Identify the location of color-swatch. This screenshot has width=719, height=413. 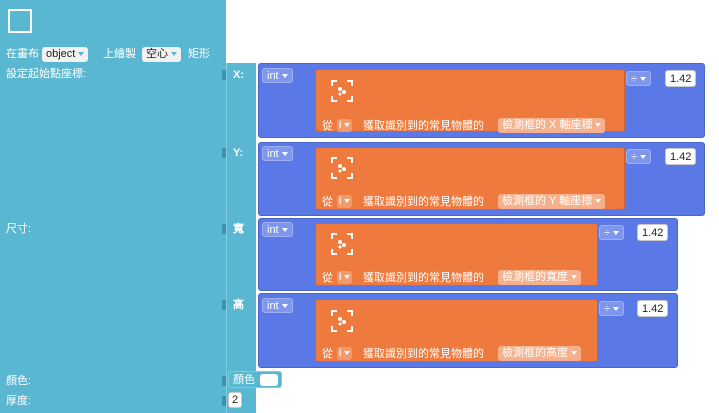
(269, 380).